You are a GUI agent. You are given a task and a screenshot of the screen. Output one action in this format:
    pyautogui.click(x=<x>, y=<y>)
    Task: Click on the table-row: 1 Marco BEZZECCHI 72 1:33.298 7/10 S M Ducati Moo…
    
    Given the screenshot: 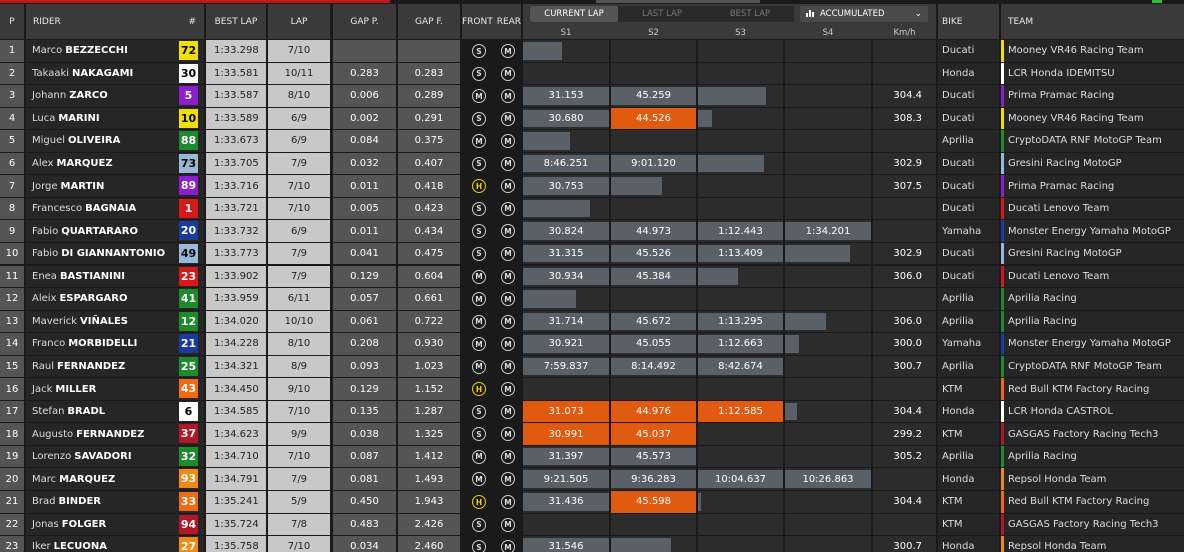 What is the action you would take?
    pyautogui.click(x=592, y=51)
    